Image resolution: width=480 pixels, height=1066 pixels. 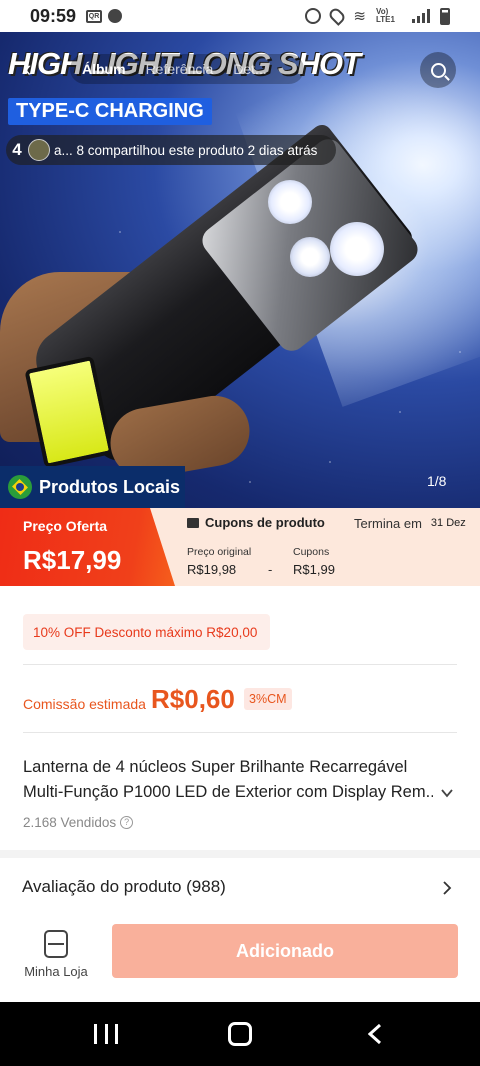 What do you see at coordinates (313, 16) in the screenshot?
I see `sync-icon` at bounding box center [313, 16].